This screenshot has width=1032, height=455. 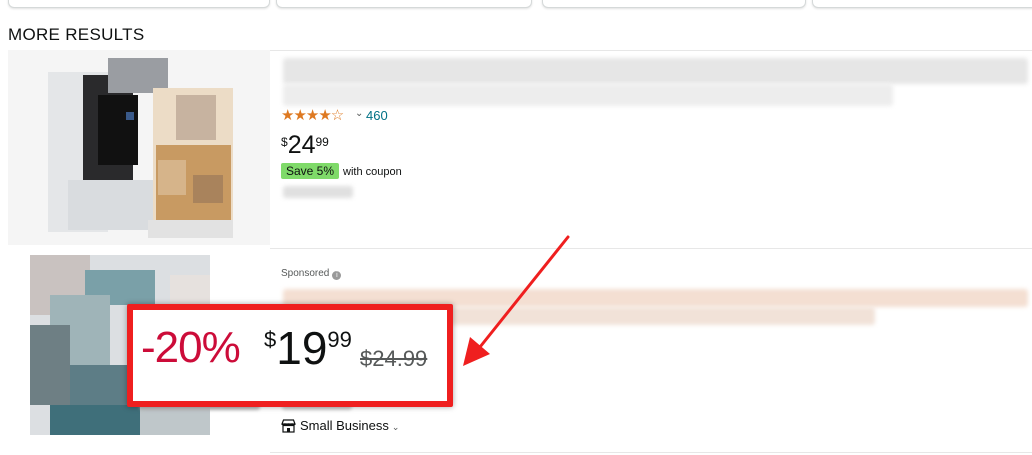 I want to click on product-price: $2499, so click(x=305, y=145).